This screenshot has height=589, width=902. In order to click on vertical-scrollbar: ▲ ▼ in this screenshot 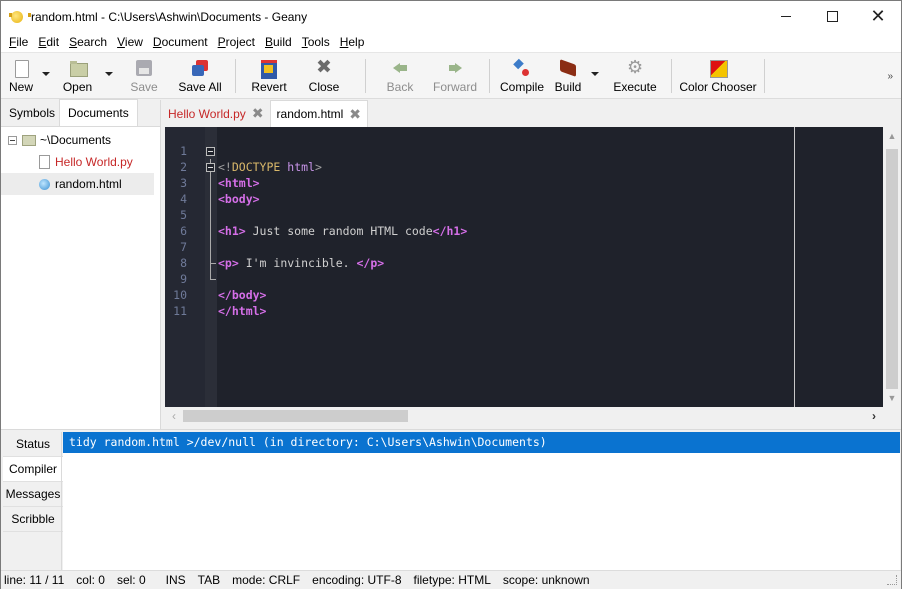, I will do `click(892, 267)`.